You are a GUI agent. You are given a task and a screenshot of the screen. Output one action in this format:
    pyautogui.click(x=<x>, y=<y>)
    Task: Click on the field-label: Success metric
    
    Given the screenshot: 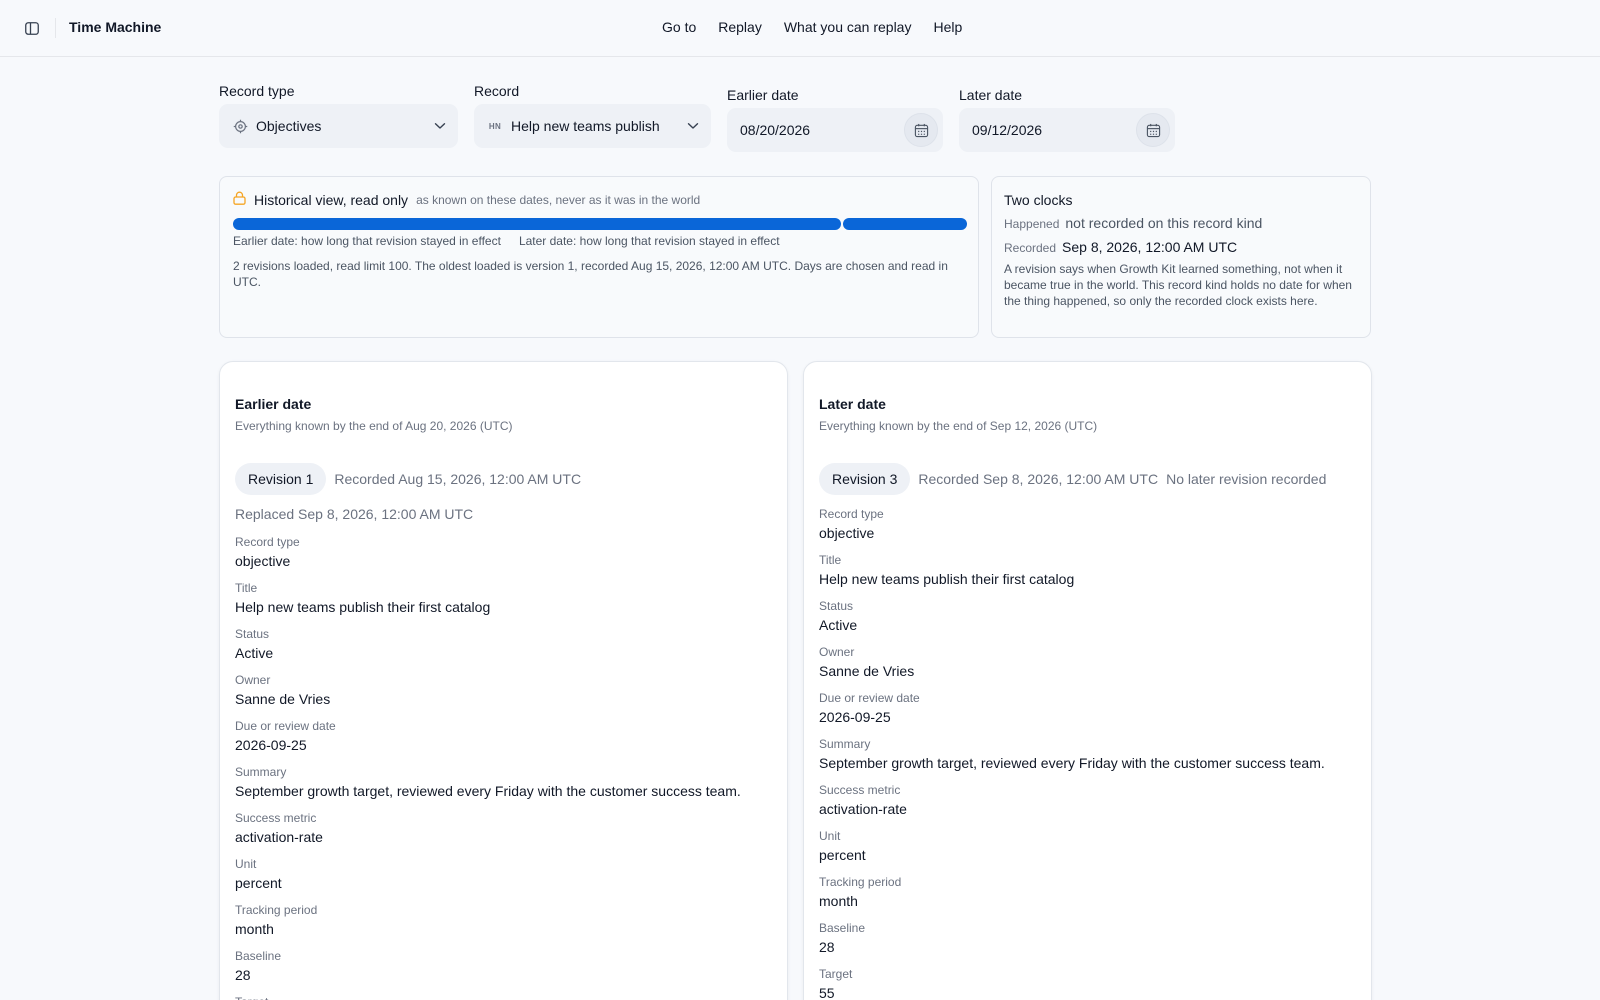 What is the action you would take?
    pyautogui.click(x=276, y=818)
    